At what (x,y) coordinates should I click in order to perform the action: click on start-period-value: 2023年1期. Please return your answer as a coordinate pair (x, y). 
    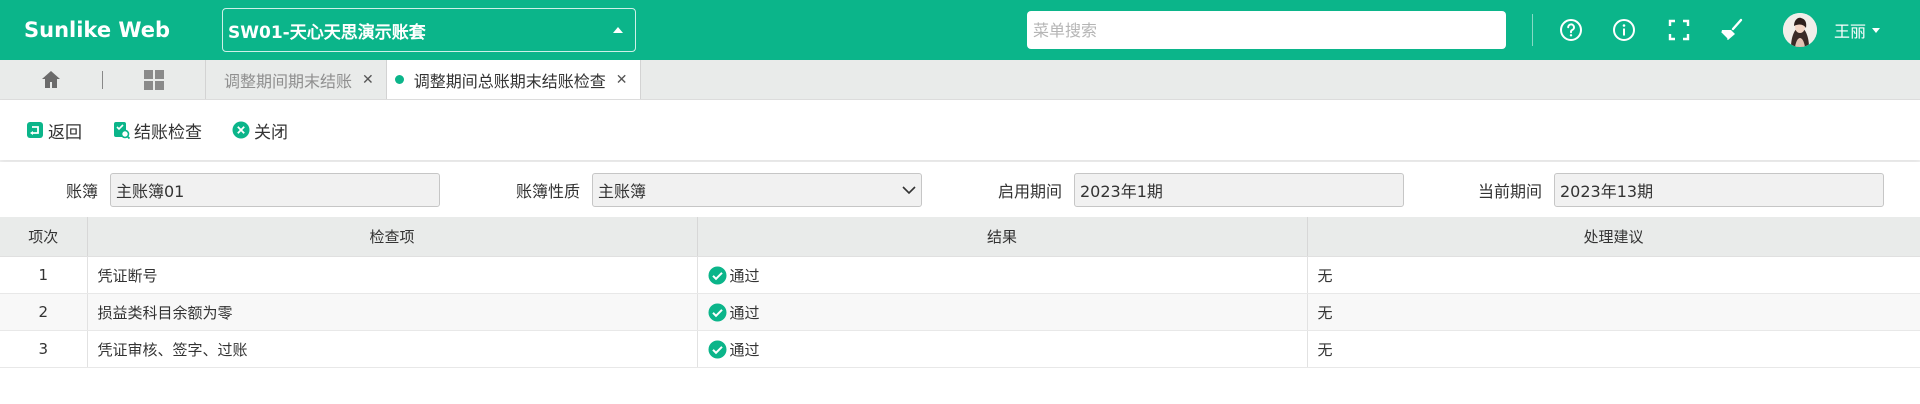
    Looking at the image, I should click on (1121, 191).